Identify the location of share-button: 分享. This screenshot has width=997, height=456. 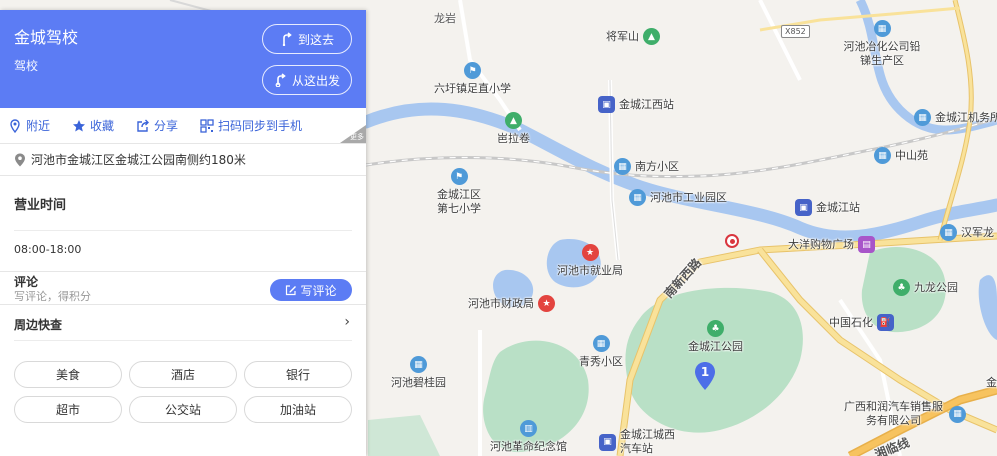
(157, 125).